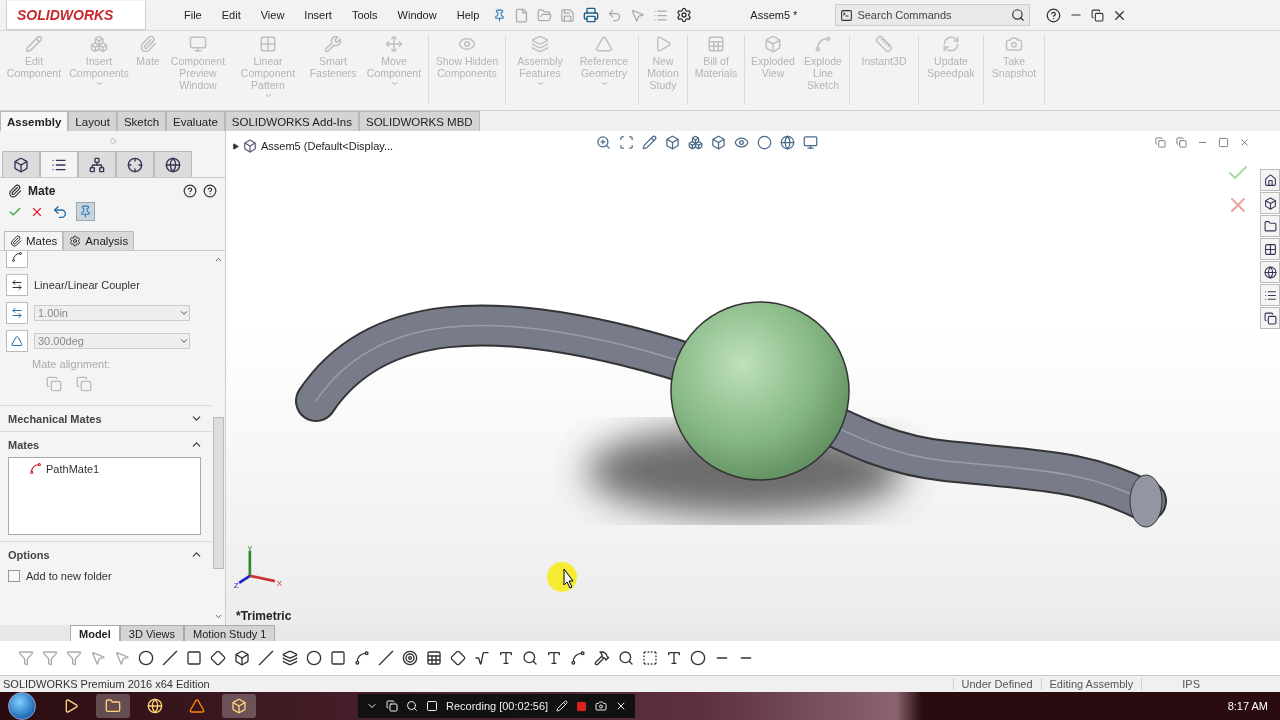 The height and width of the screenshot is (720, 1280). What do you see at coordinates (34, 240) in the screenshot?
I see `panel-tab: Mates` at bounding box center [34, 240].